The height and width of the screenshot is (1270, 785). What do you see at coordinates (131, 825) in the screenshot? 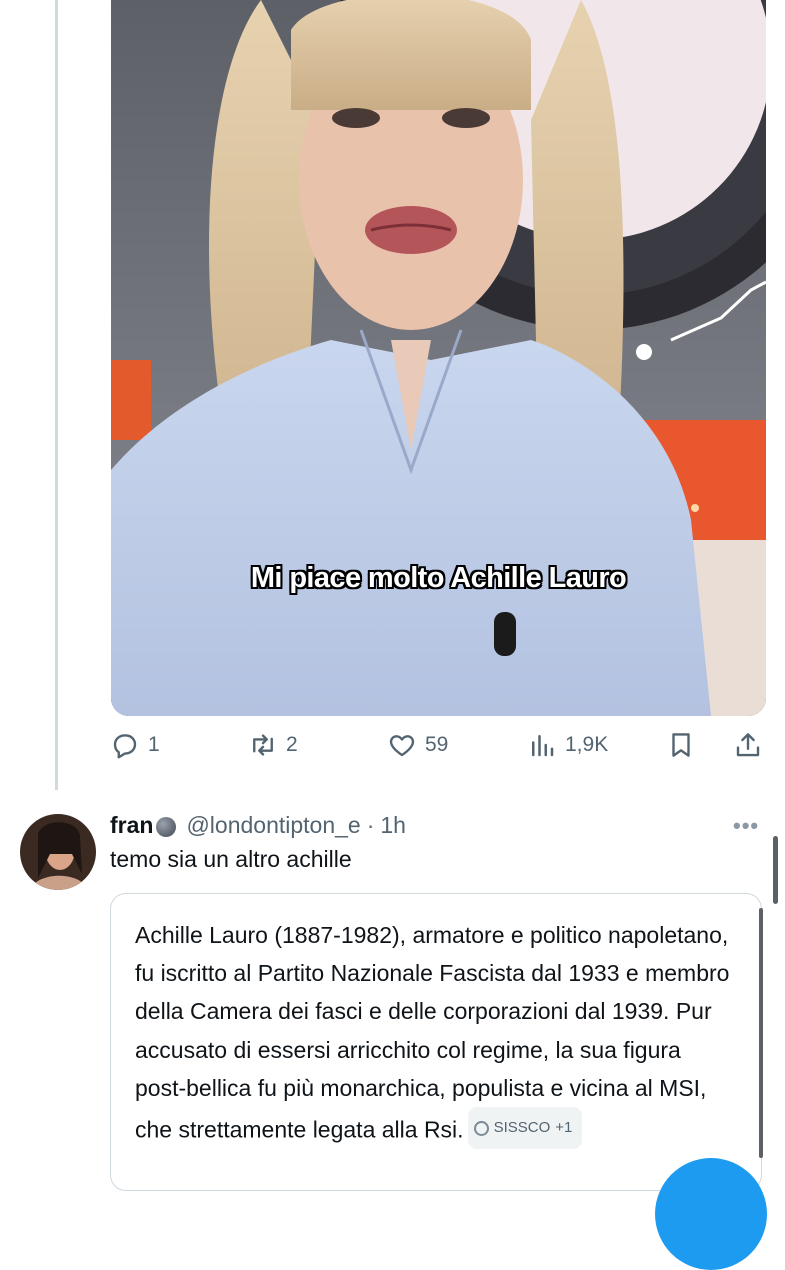
I see `display-name: fran` at bounding box center [131, 825].